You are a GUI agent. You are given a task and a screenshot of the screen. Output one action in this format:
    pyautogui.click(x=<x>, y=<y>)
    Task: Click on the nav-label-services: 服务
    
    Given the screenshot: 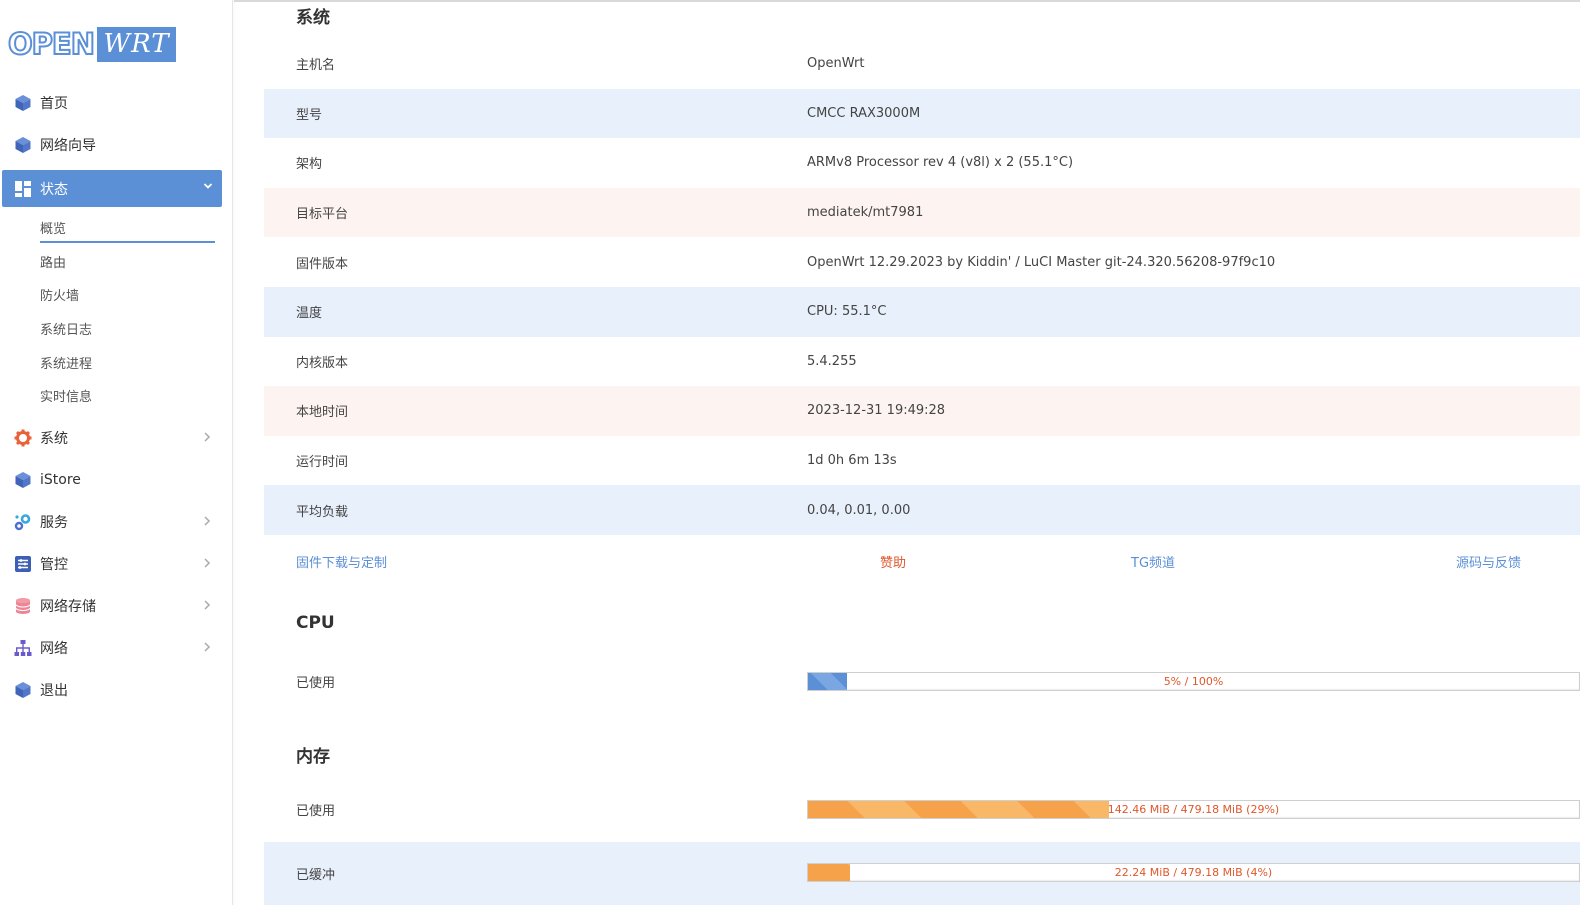 What is the action you would take?
    pyautogui.click(x=54, y=522)
    